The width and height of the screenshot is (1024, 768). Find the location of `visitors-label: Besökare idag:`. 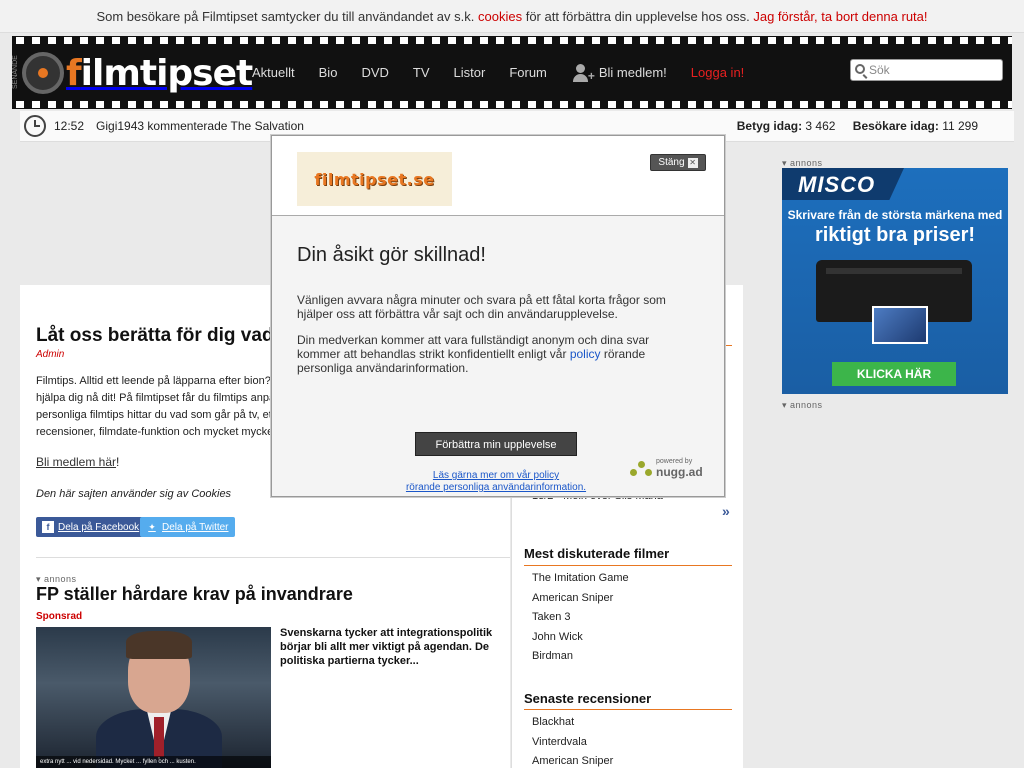

visitors-label: Besökare idag: is located at coordinates (895, 126).